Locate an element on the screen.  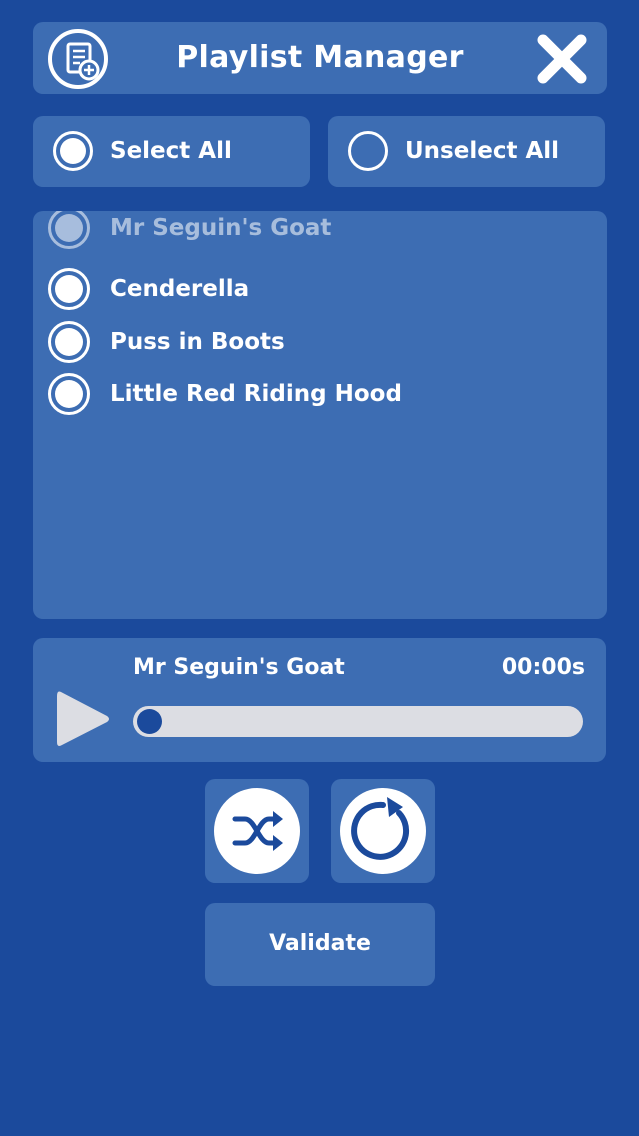
progress-slider is located at coordinates (358, 721).